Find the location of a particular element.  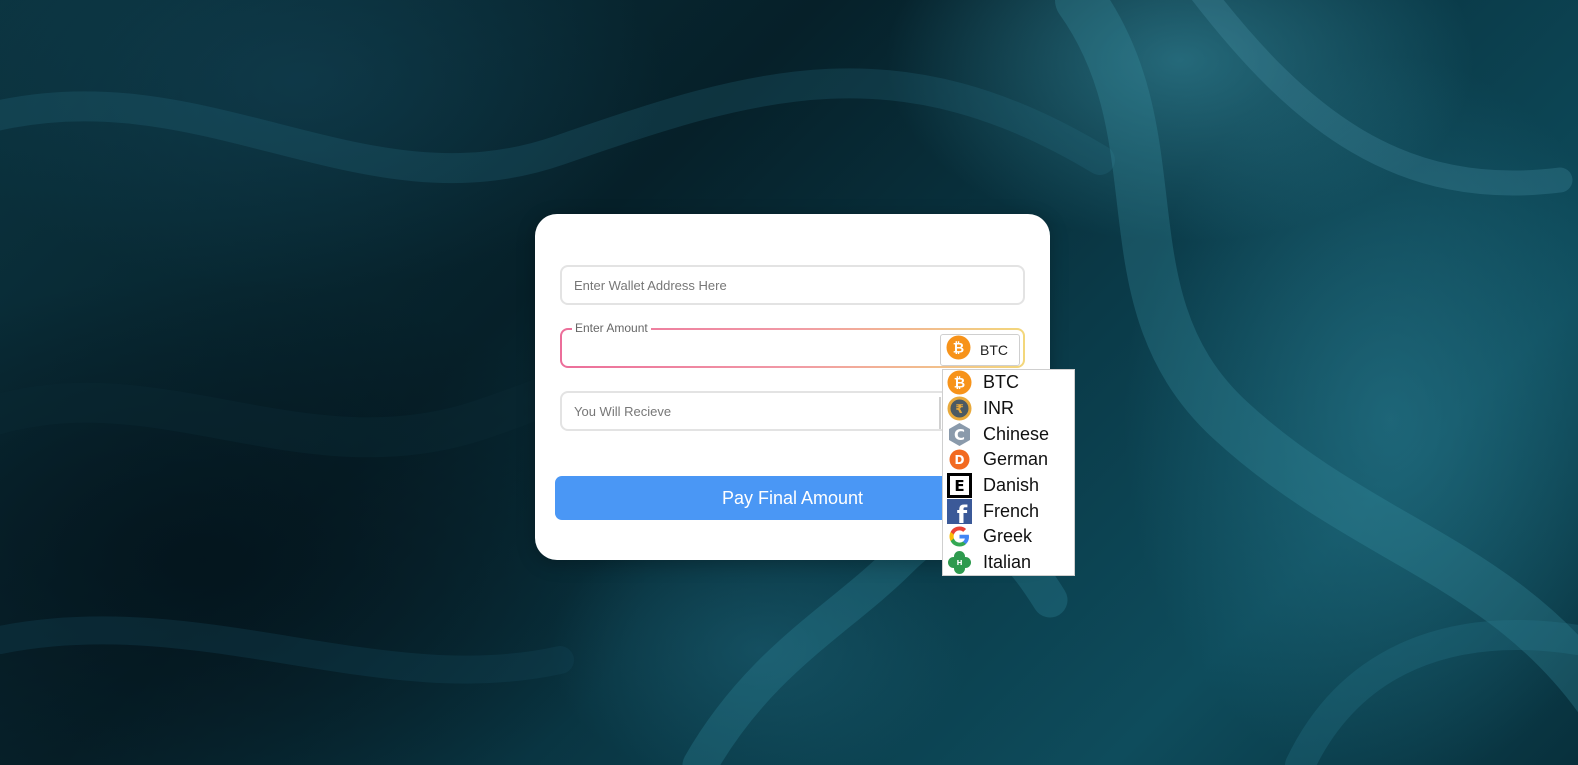

hexagon-c-icon: C is located at coordinates (959, 434).